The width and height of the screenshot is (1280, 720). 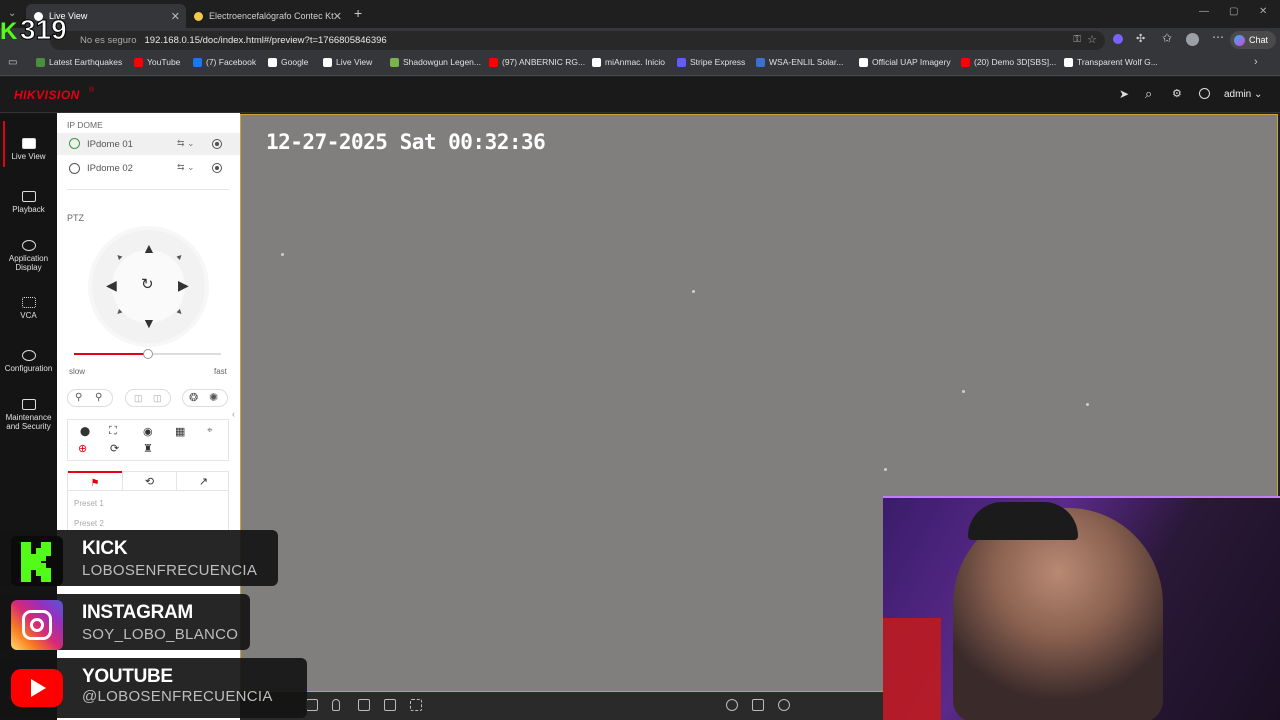 I want to click on zoom-in-icon: ⚲, so click(x=98, y=397).